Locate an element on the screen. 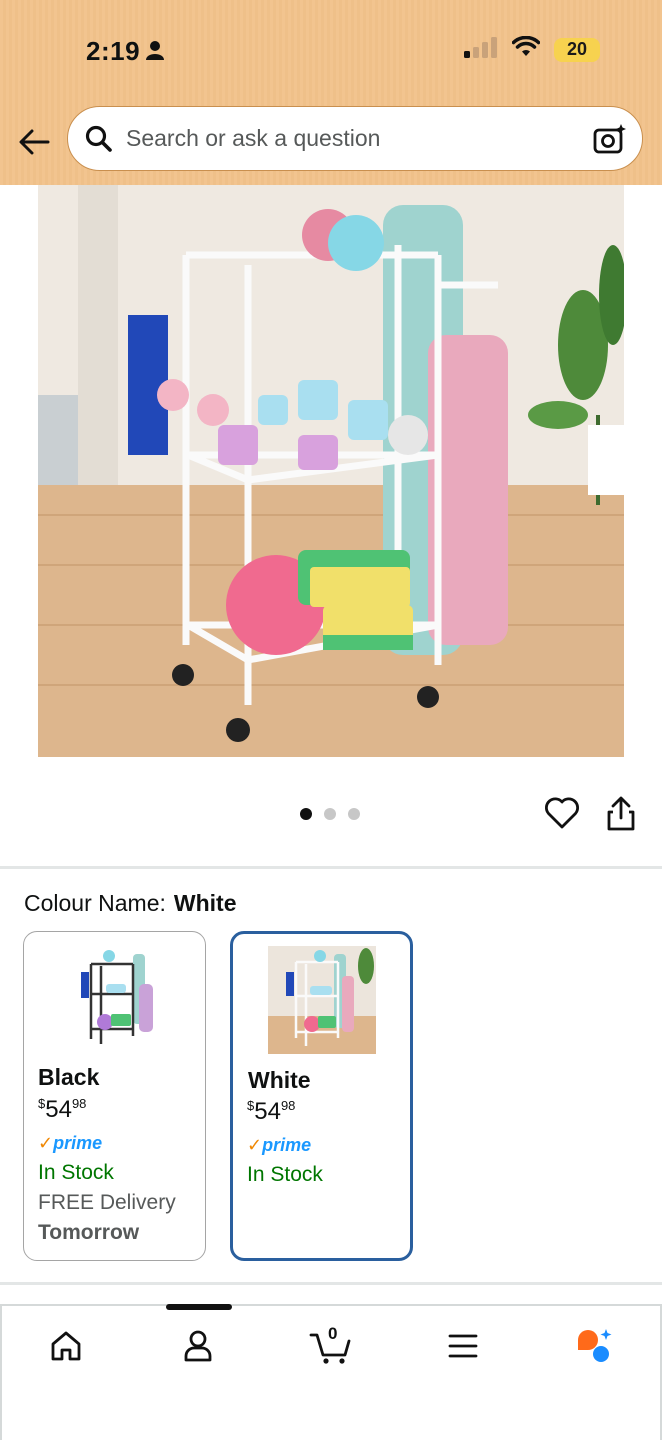 The width and height of the screenshot is (662, 1440). search-bar: Search or ask a question is located at coordinates (355, 138).